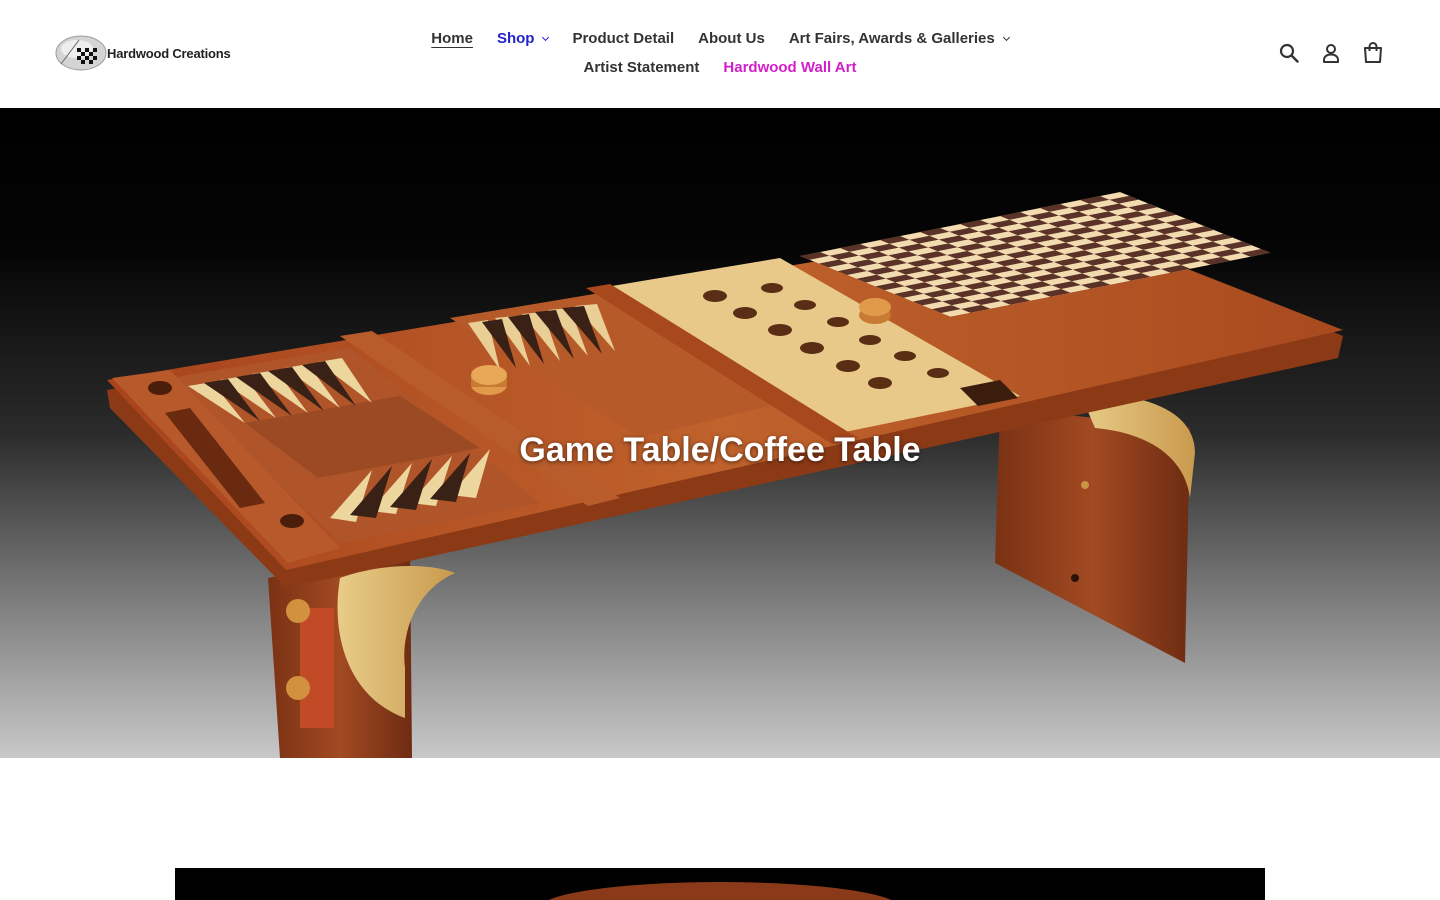 The image size is (1440, 900). I want to click on nav-art-fairs-label: Art Fairs, Awards & Galleries, so click(891, 38).